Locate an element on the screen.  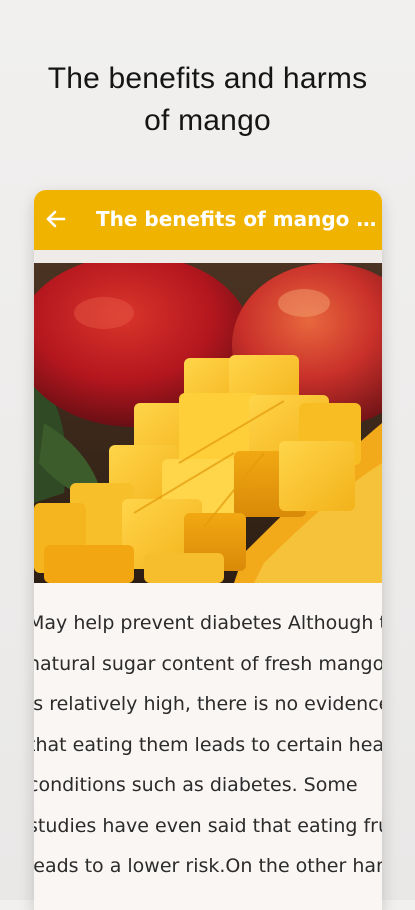
article-line: leads to a lower risk.On the other hand, is located at coordinates (208, 866).